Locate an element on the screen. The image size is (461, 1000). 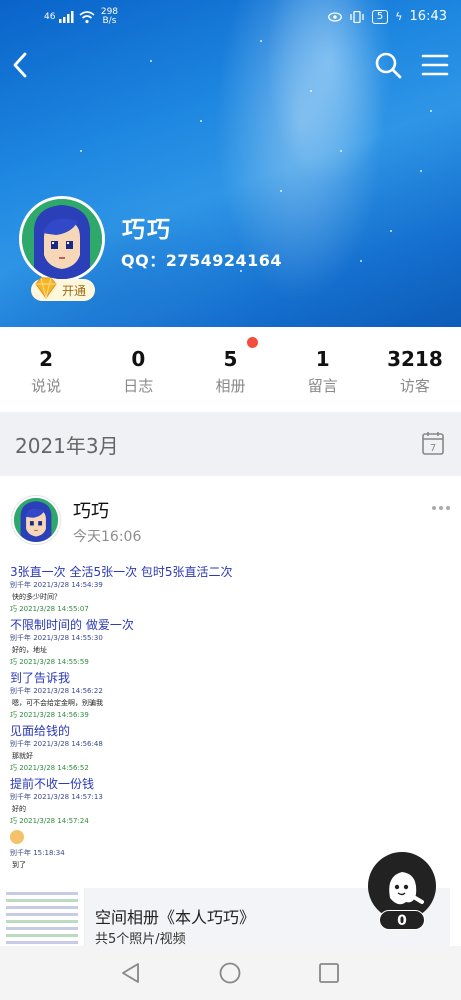
stat-value: 0 is located at coordinates (138, 359).